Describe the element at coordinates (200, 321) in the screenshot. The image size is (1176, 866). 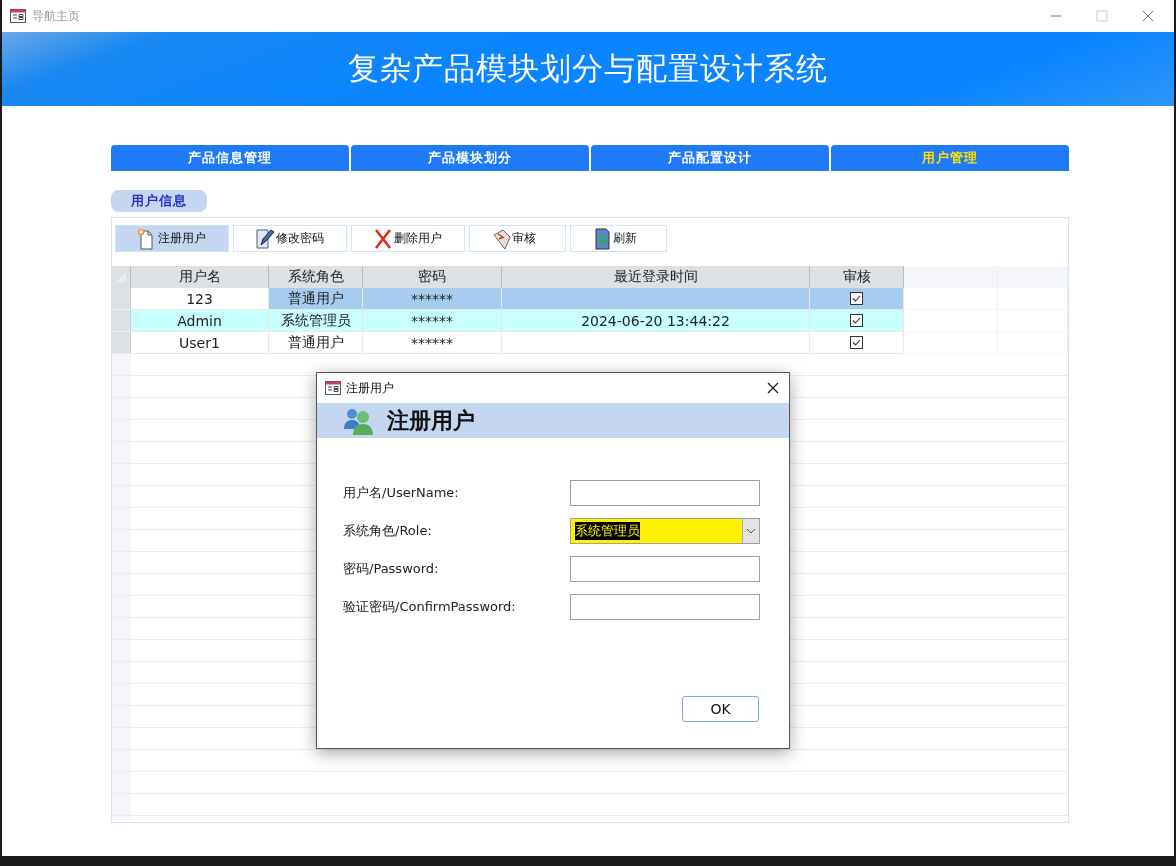
I see `table-cell: Admin` at that location.